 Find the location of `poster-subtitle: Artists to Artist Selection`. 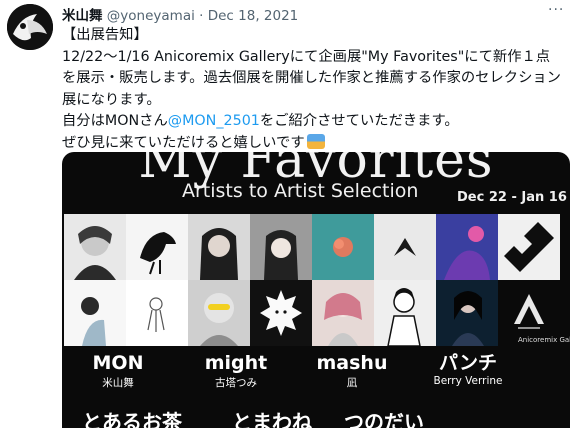

poster-subtitle: Artists to Artist Selection is located at coordinates (300, 191).